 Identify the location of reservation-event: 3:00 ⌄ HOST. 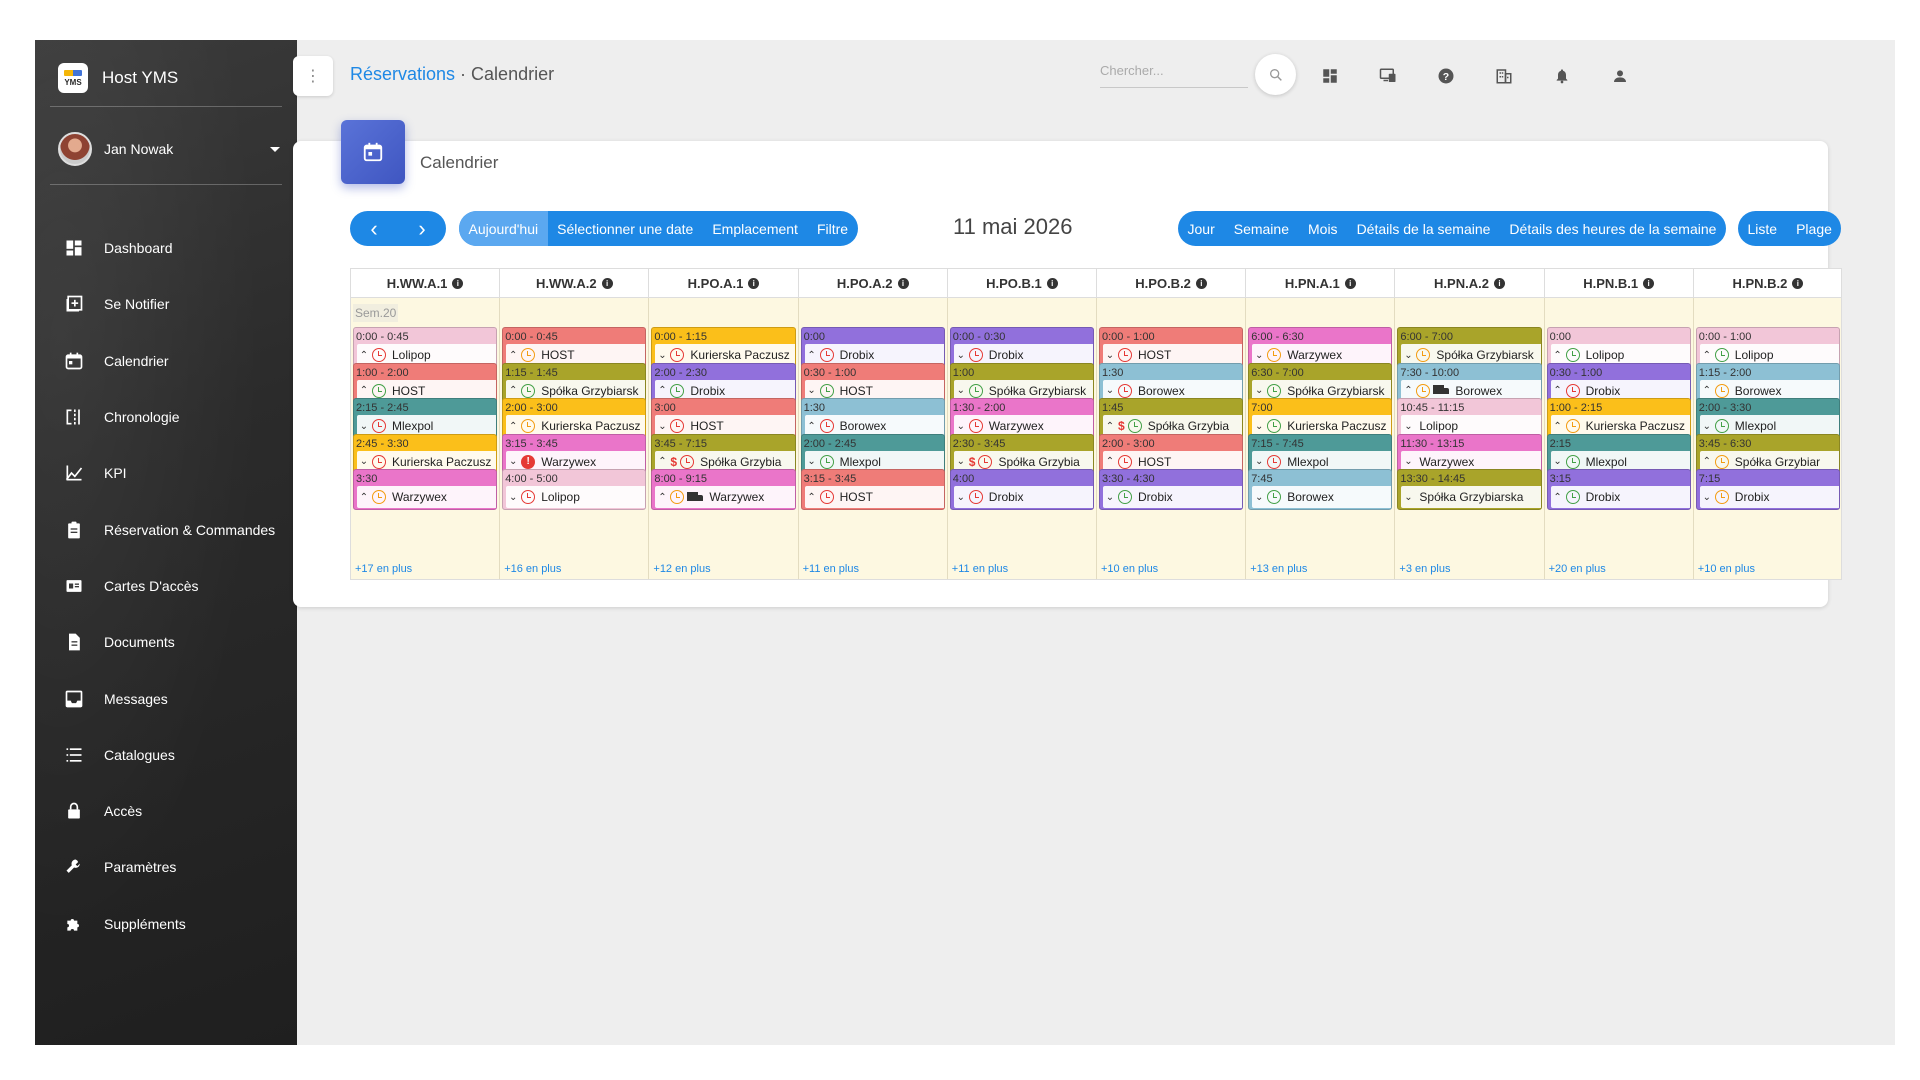
(723, 418).